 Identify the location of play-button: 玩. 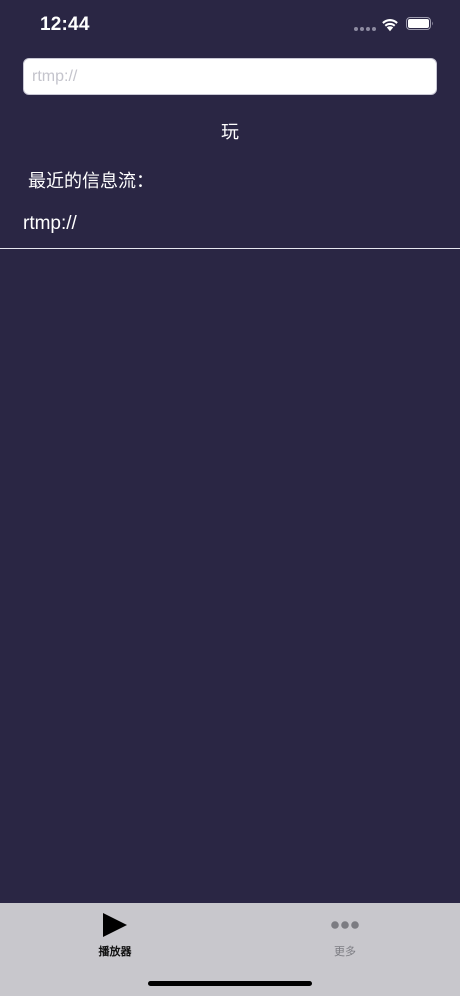
(230, 131).